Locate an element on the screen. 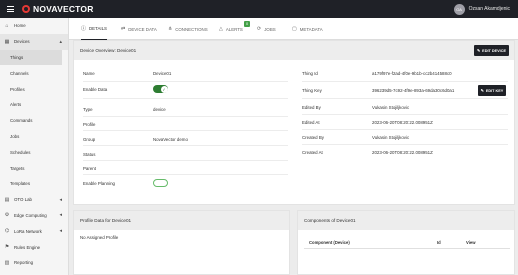 This screenshot has height=275, width=518. lab-icon: ▤ is located at coordinates (7, 199).